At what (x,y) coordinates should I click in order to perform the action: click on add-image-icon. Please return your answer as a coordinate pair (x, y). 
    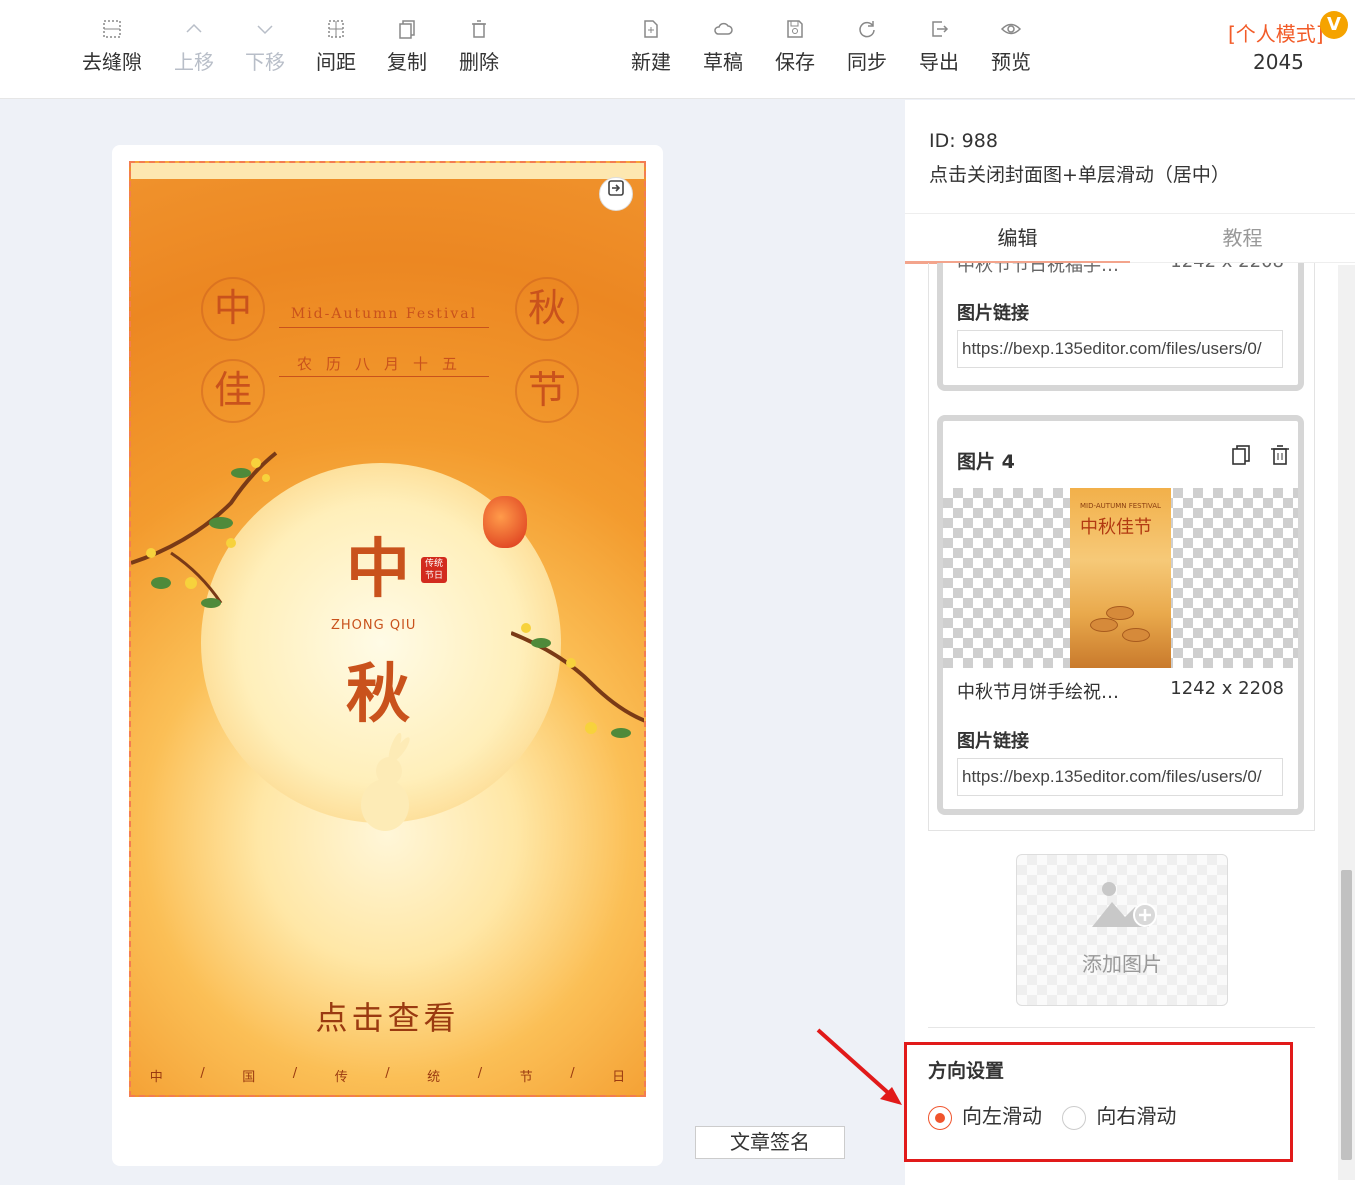
    Looking at the image, I should click on (1124, 904).